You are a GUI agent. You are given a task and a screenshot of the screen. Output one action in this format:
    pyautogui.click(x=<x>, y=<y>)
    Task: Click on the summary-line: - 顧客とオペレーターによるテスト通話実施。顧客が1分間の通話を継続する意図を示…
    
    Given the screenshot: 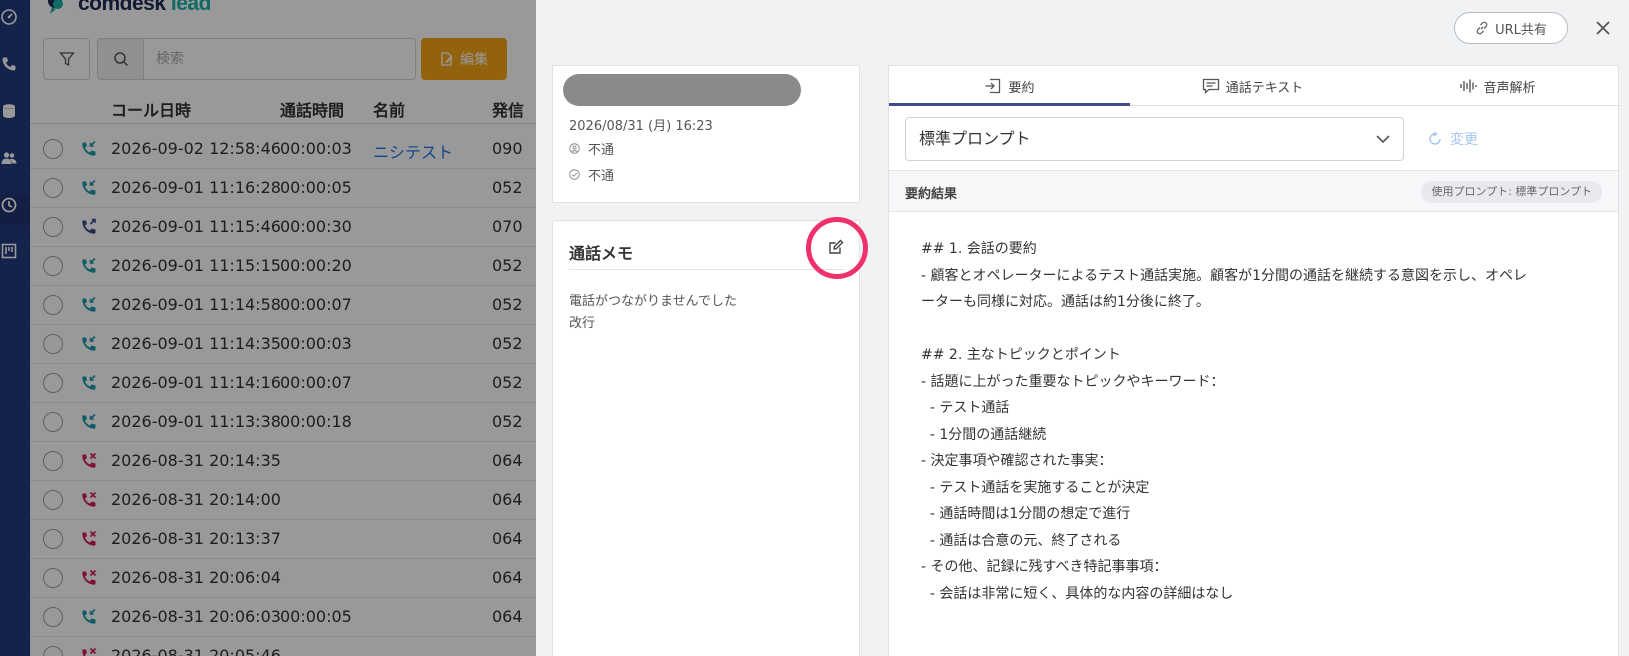 What is the action you would take?
    pyautogui.click(x=1224, y=275)
    